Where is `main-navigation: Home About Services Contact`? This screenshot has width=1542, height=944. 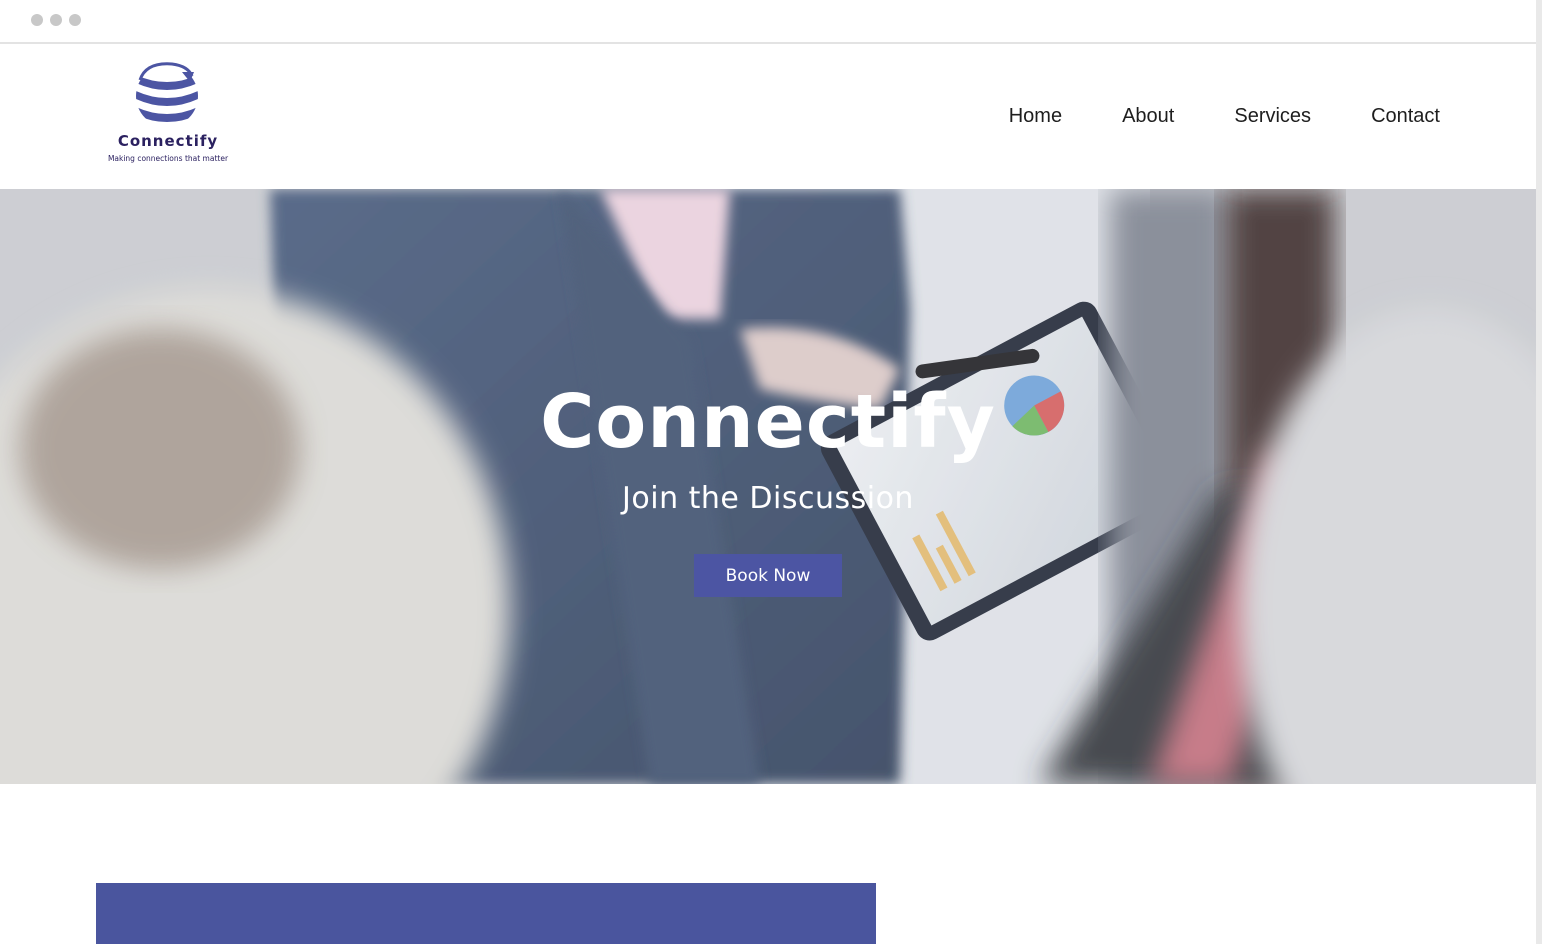
main-navigation: Home About Services Contact is located at coordinates (1194, 116).